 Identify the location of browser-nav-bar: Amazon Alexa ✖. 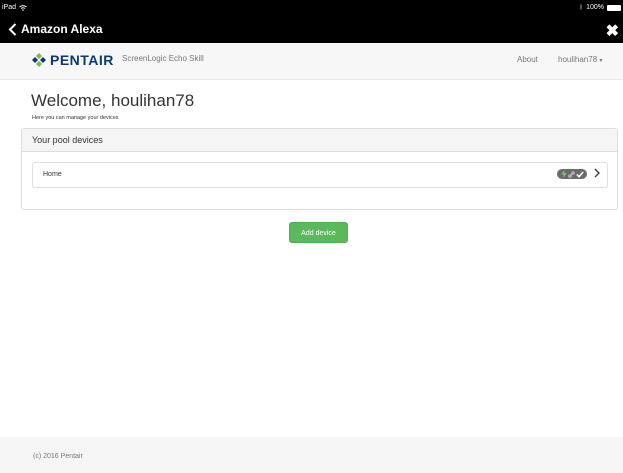
(311, 31).